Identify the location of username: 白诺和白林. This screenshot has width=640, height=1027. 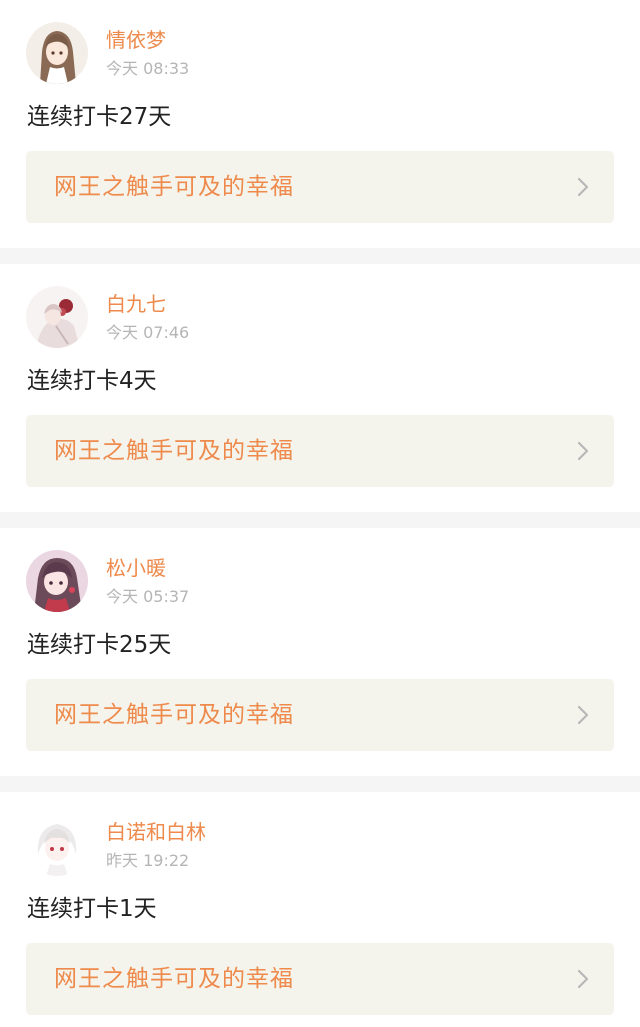
(156, 832).